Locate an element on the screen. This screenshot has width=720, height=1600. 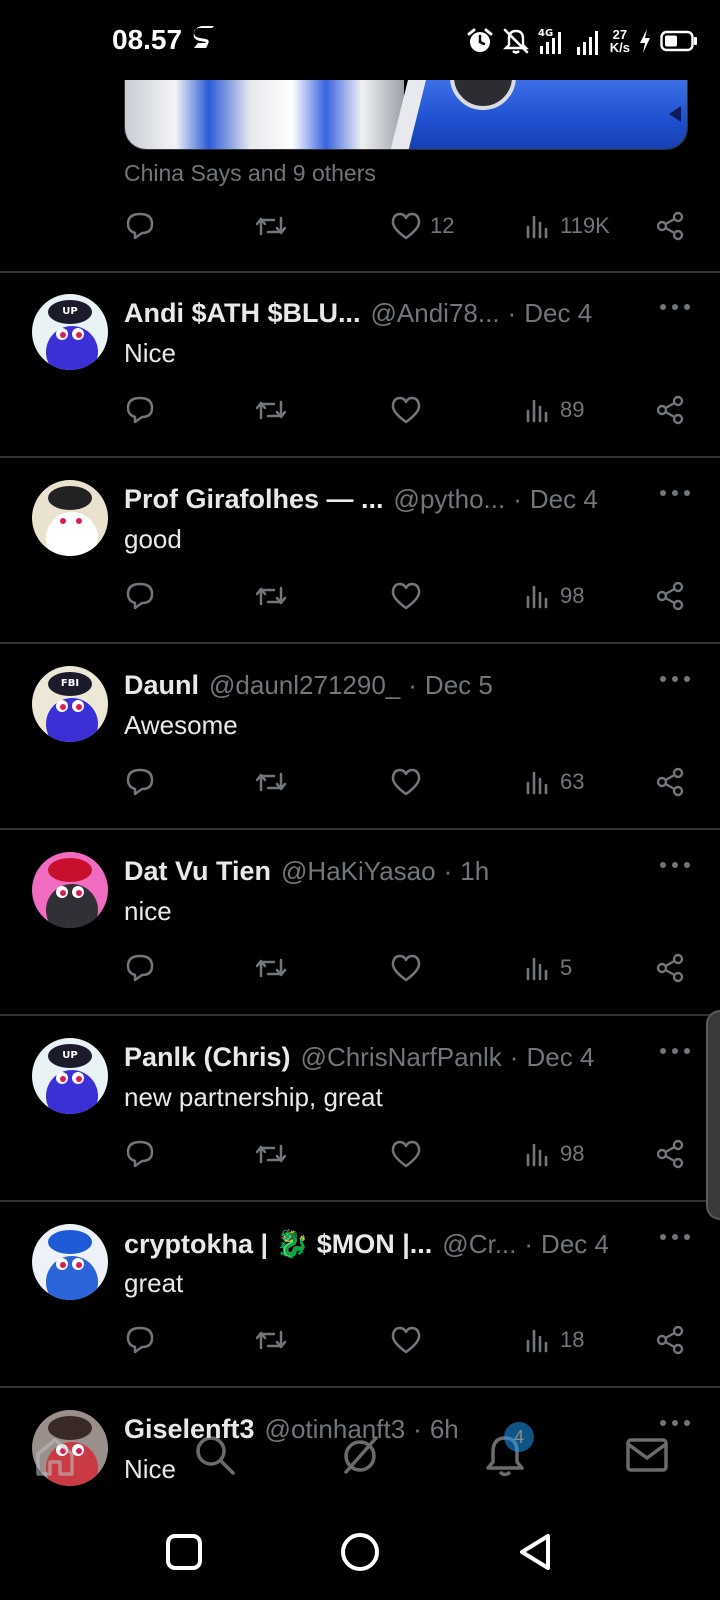
user-handle: @ChrisNarfPanlk is located at coordinates (401, 1057).